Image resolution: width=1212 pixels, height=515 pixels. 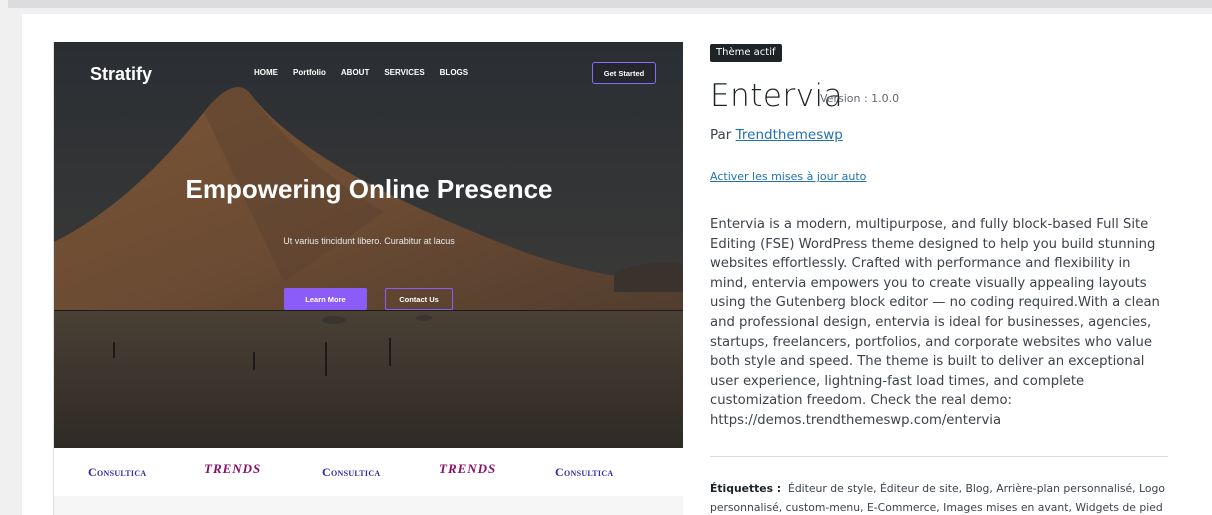 What do you see at coordinates (355, 72) in the screenshot?
I see `preview-nav-about: ABOUT` at bounding box center [355, 72].